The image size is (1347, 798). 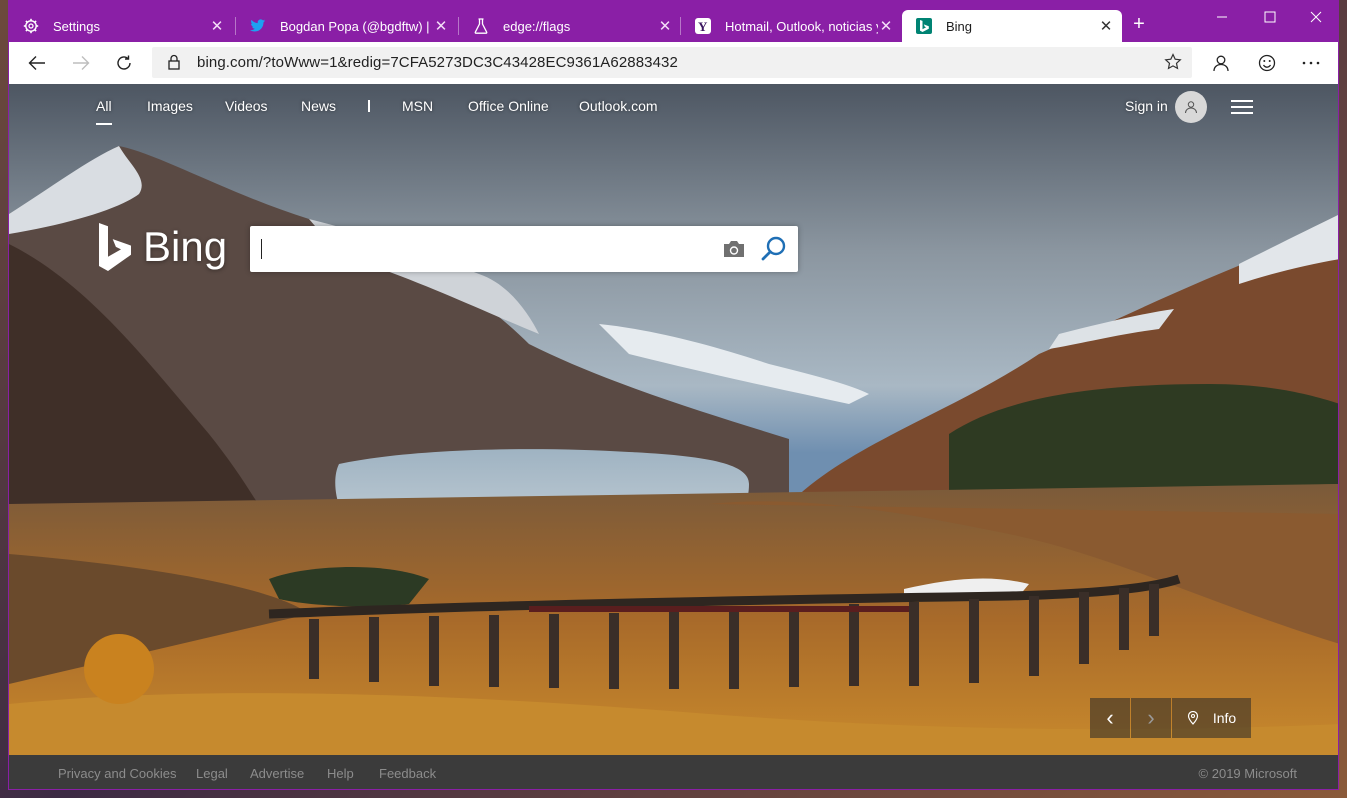 What do you see at coordinates (618, 106) in the screenshot?
I see `nav-outlook: Outlook.com` at bounding box center [618, 106].